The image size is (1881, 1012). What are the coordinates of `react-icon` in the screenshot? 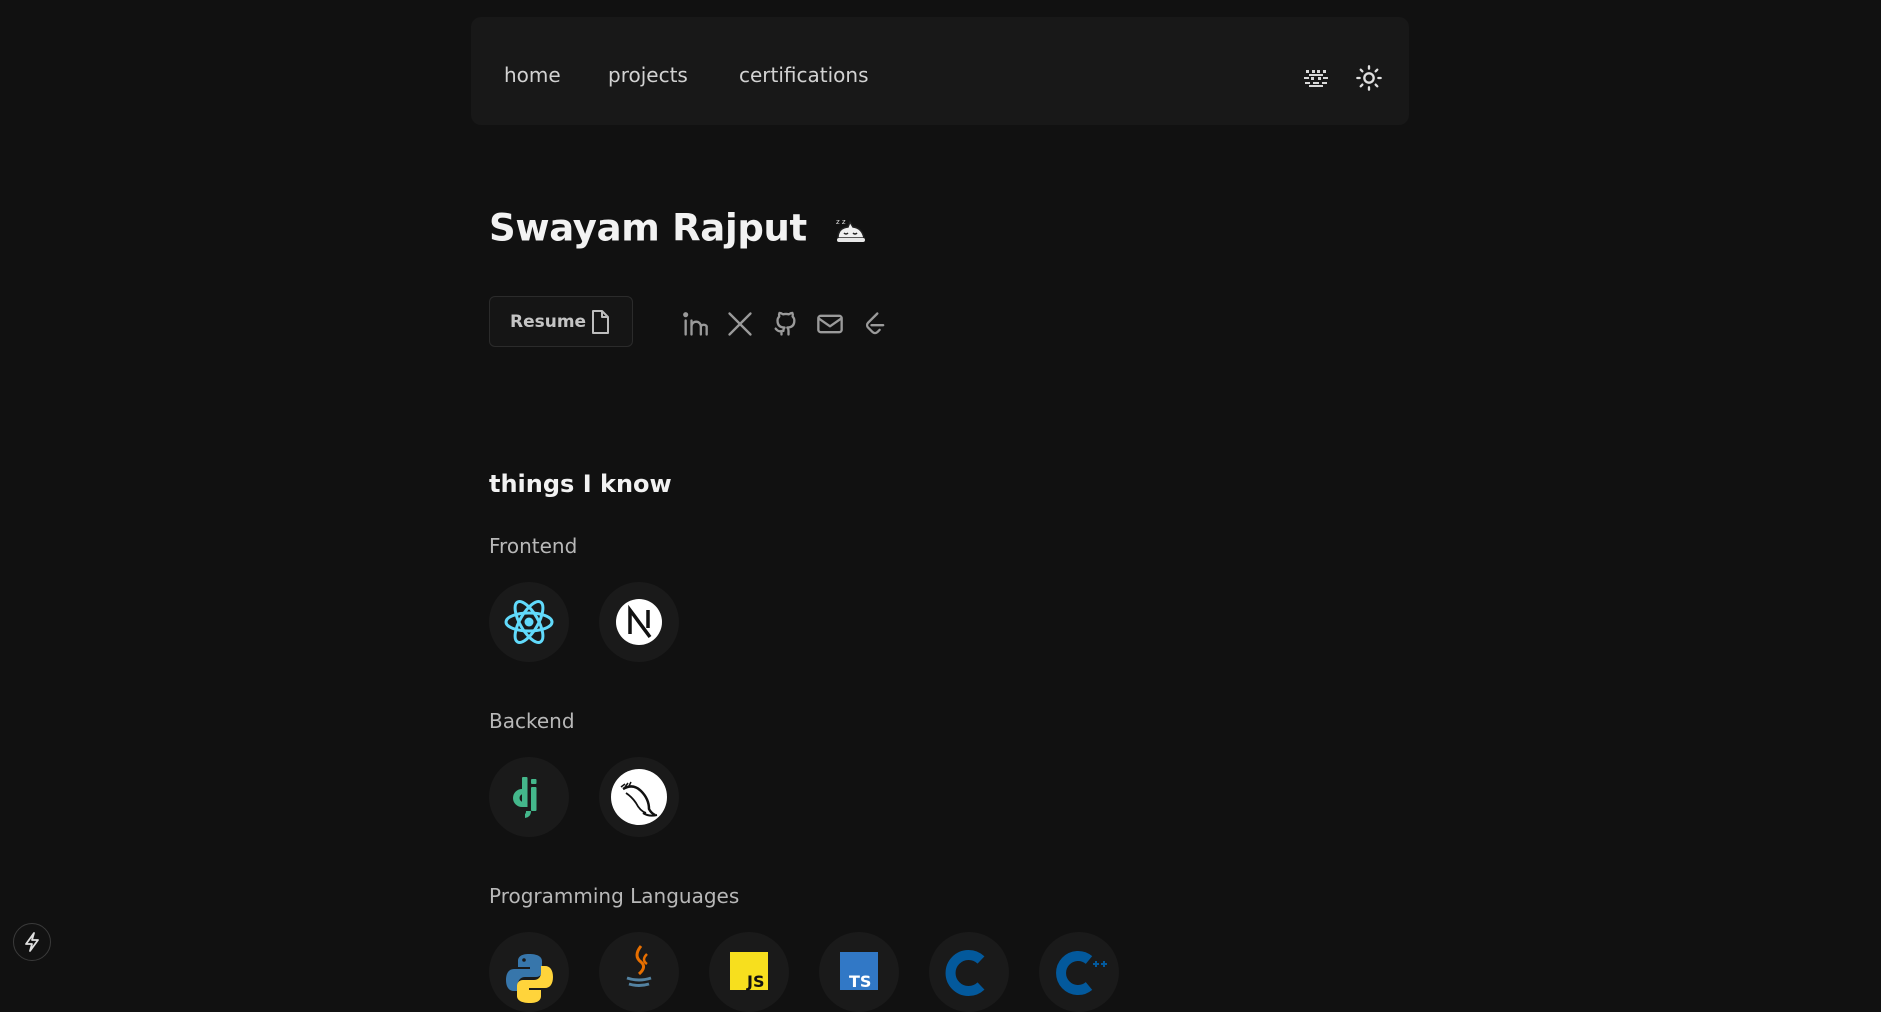 It's located at (529, 622).